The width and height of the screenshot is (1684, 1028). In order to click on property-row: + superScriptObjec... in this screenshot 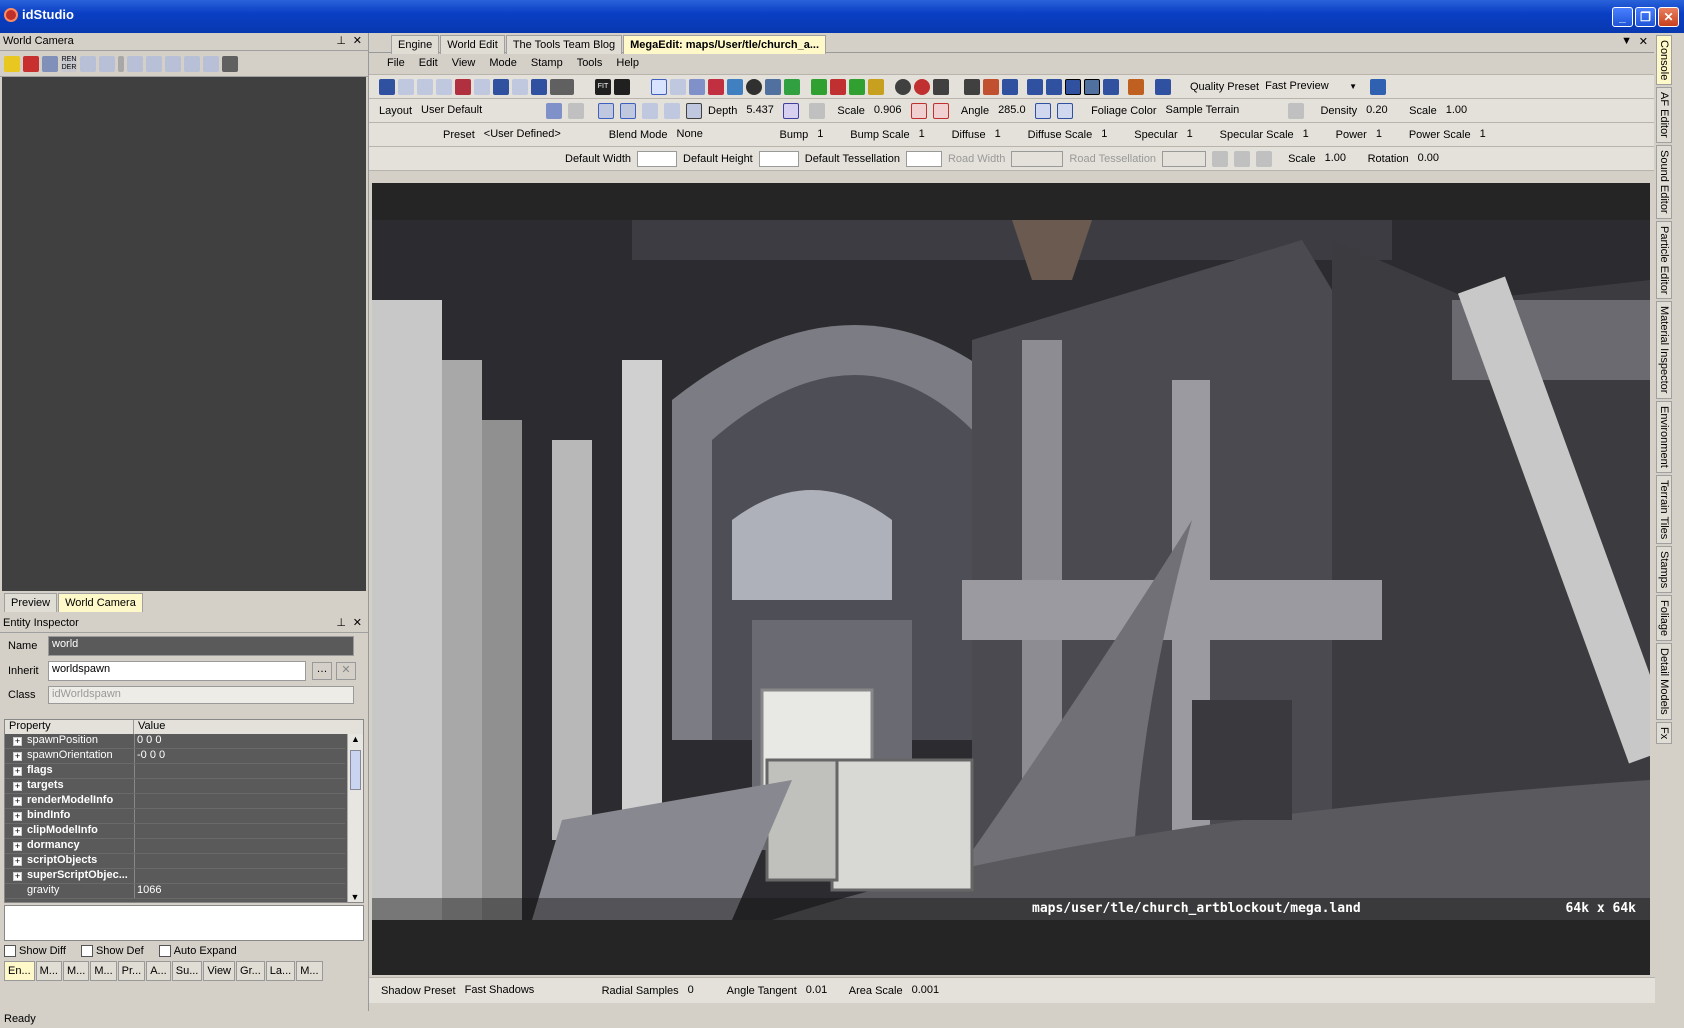, I will do `click(175, 876)`.